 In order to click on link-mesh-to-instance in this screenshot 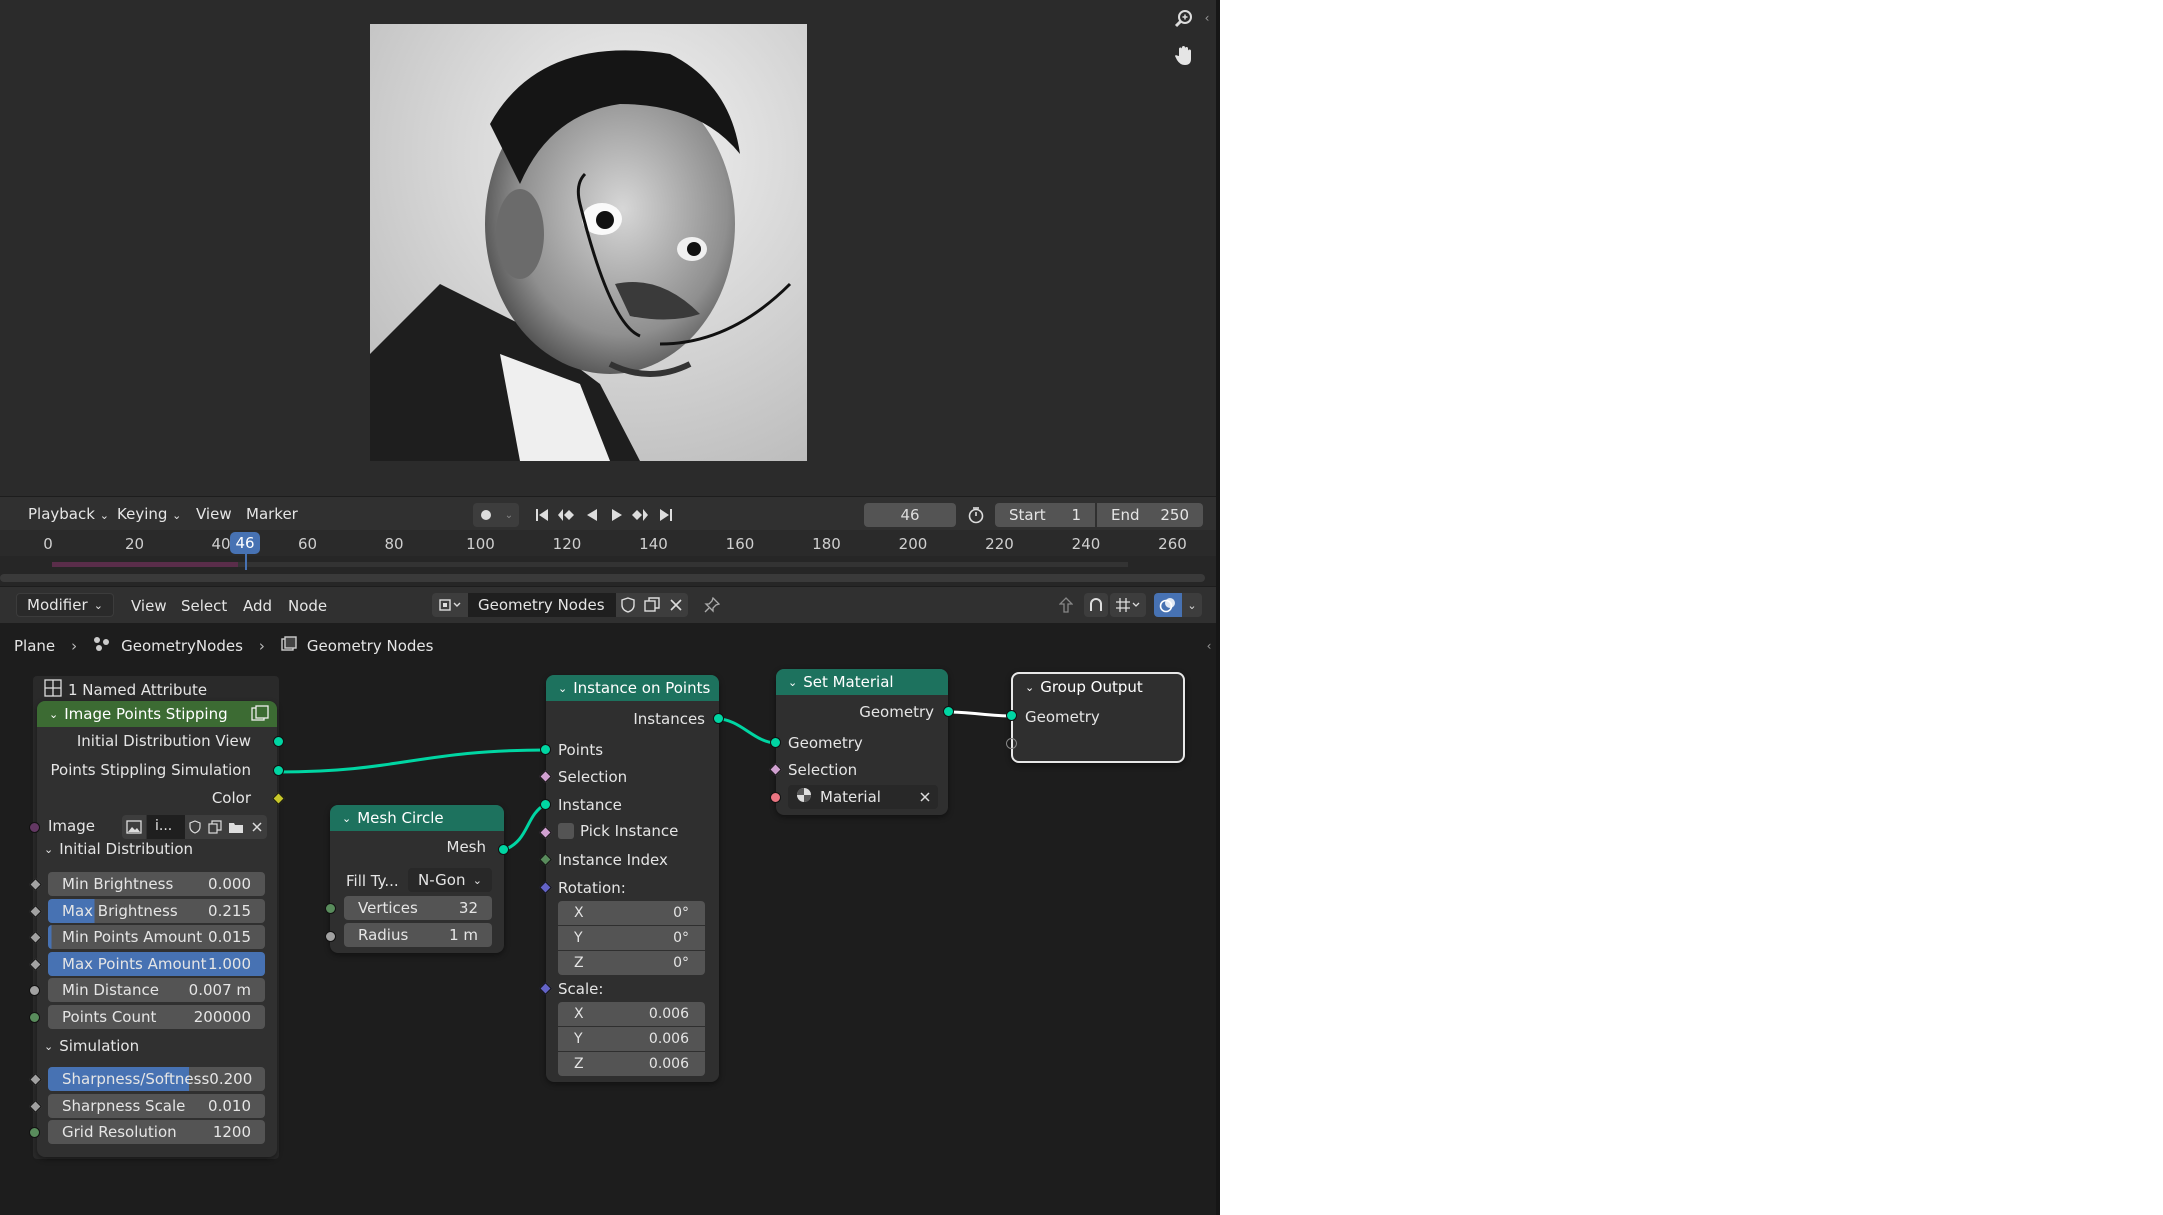, I will do `click(525, 827)`.